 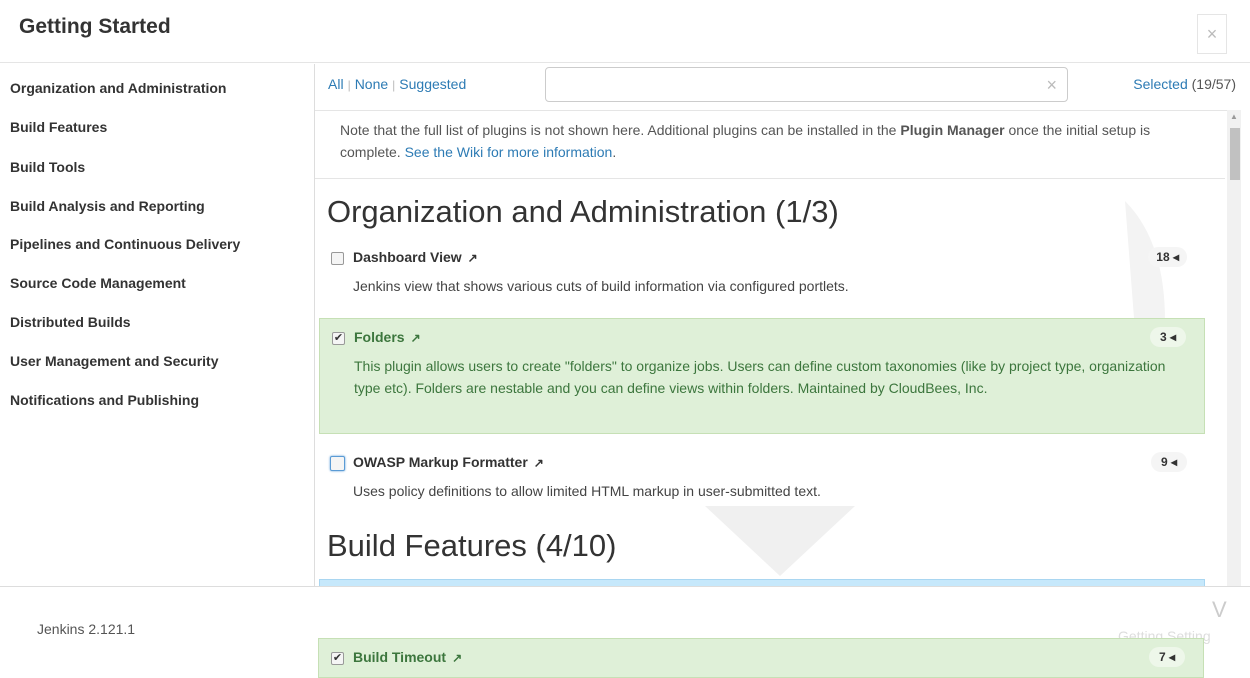 What do you see at coordinates (1213, 84) in the screenshot?
I see `selected-count: (19/57)` at bounding box center [1213, 84].